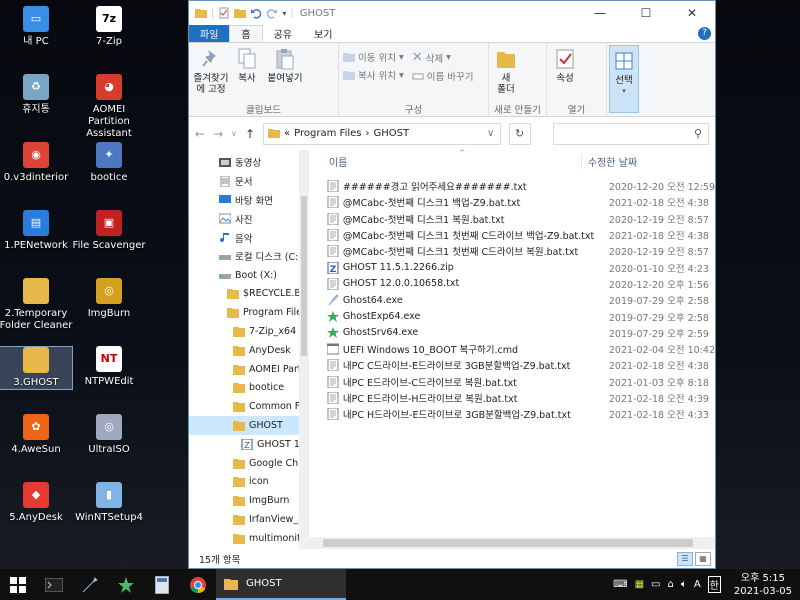 The image size is (800, 600). Describe the element at coordinates (109, 27) in the screenshot. I see `desktop-icon-7zip: 7z 7-Zip` at that location.